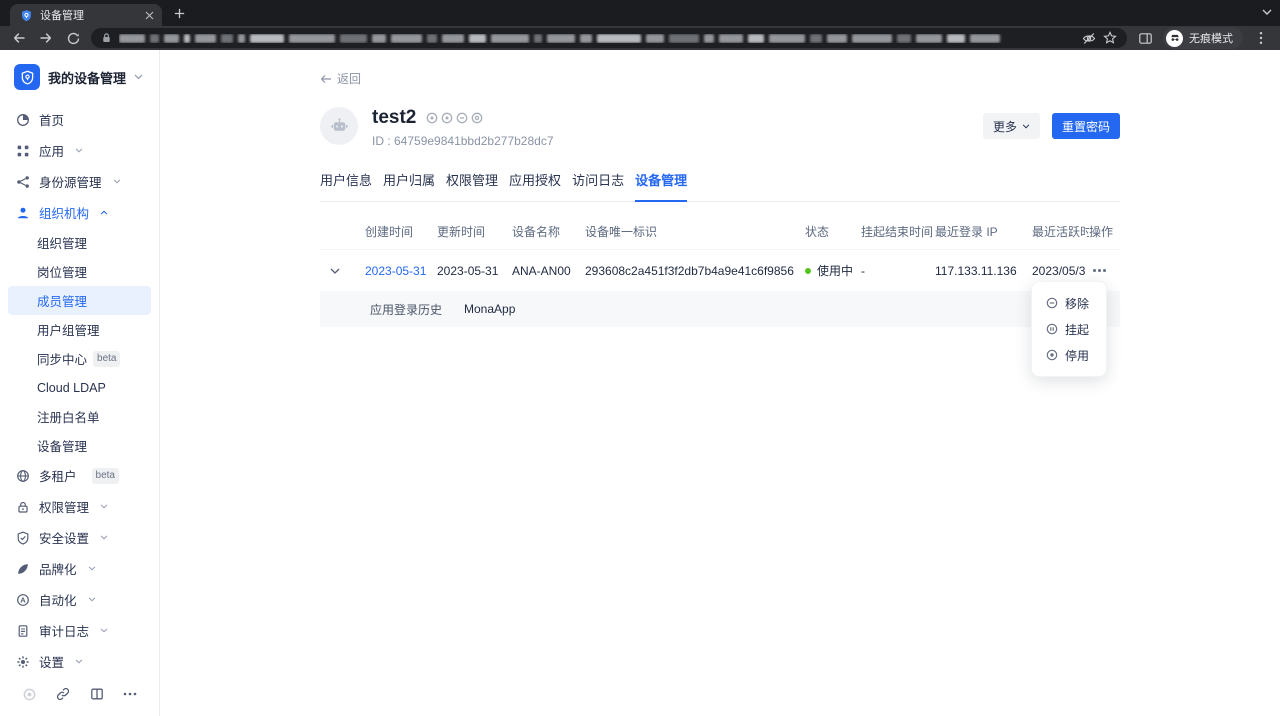 The height and width of the screenshot is (716, 1280). What do you see at coordinates (1110, 38) in the screenshot?
I see `bookmark-star-icon` at bounding box center [1110, 38].